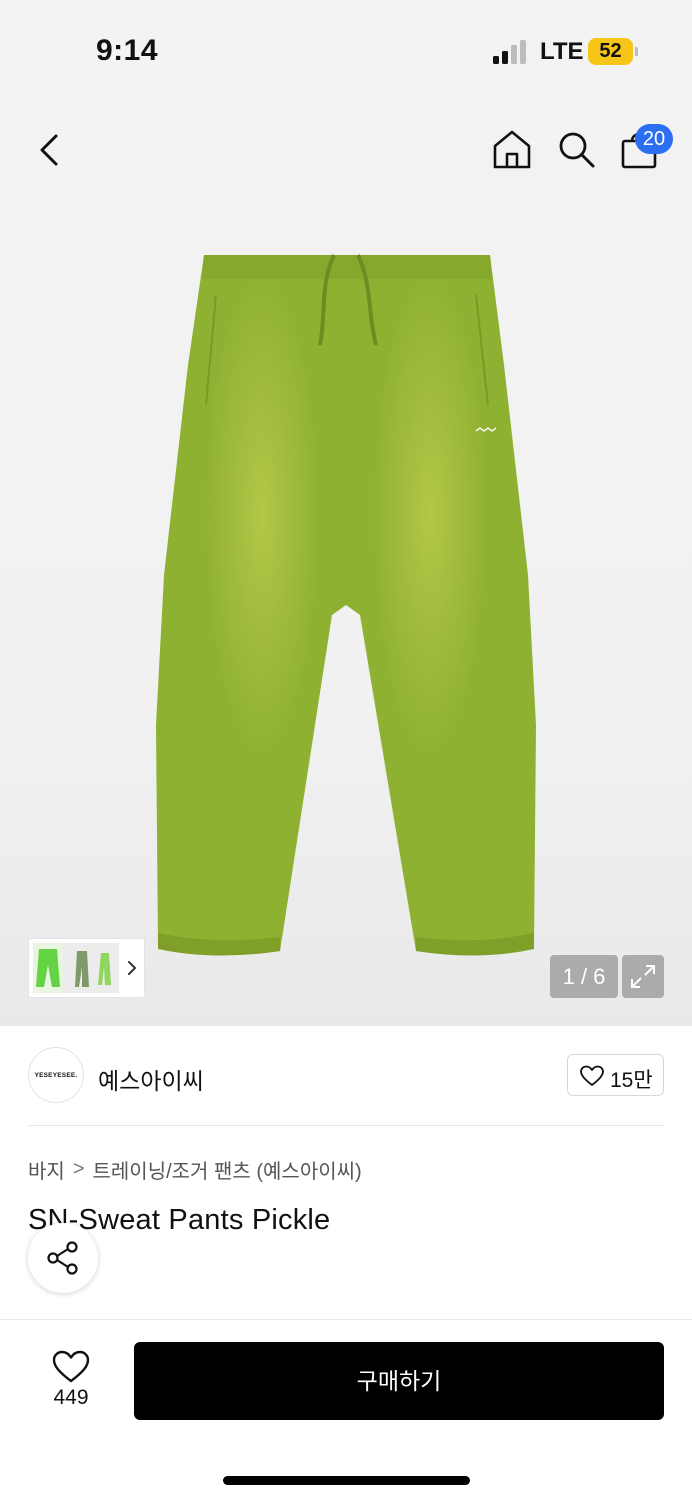  Describe the element at coordinates (654, 139) in the screenshot. I see `cart-count-badge: 20` at that location.